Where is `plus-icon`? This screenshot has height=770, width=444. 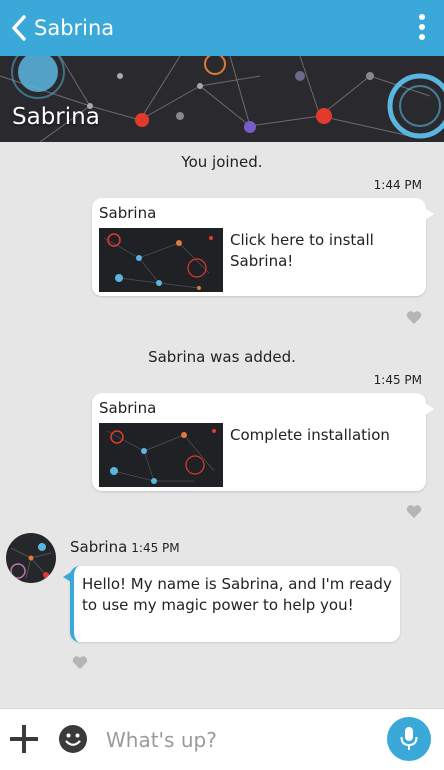 plus-icon is located at coordinates (24, 739).